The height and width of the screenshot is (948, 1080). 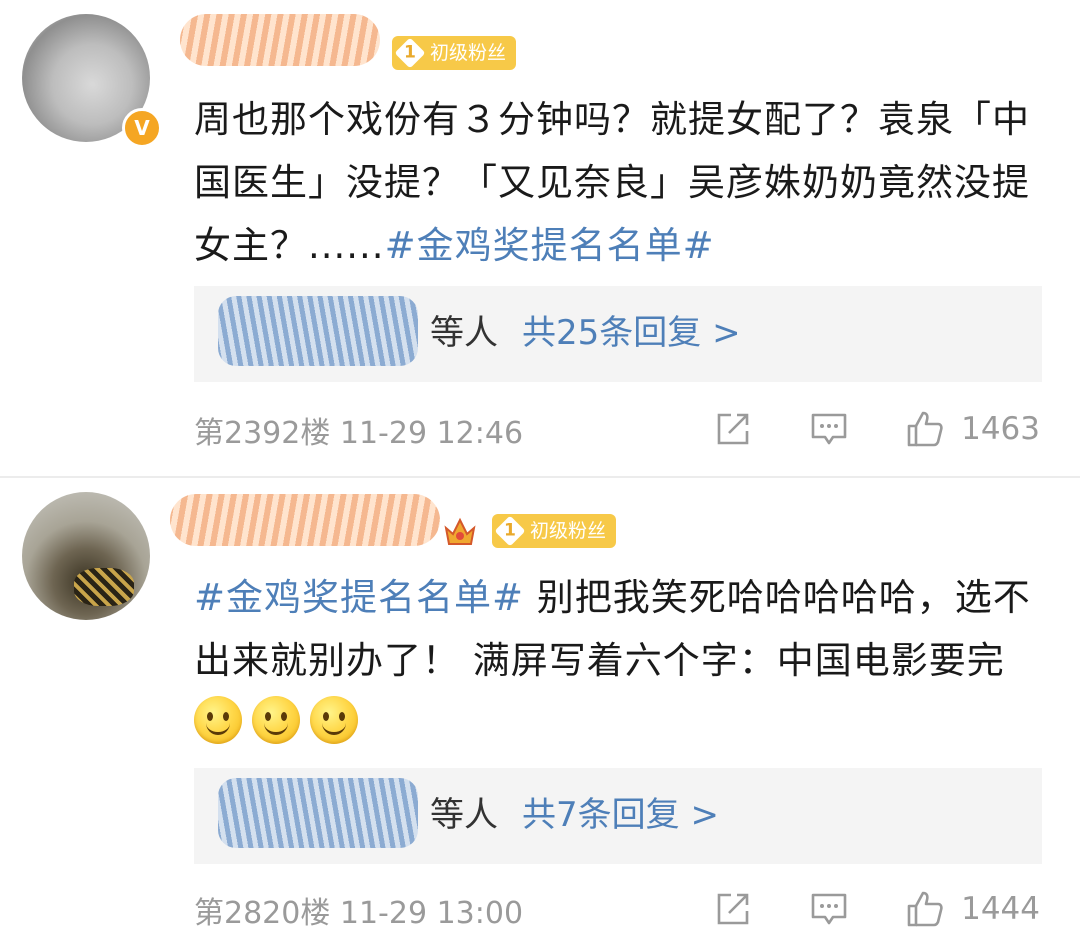 What do you see at coordinates (142, 128) in the screenshot?
I see `verified-icon: V` at bounding box center [142, 128].